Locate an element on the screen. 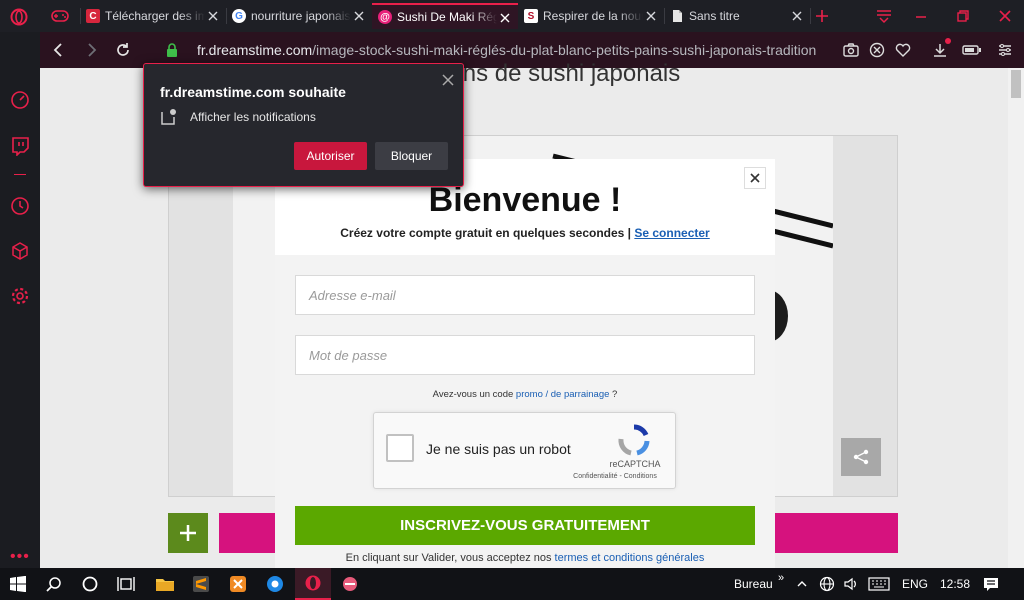 Image resolution: width=1024 pixels, height=600 pixels. language-indicator: ENG is located at coordinates (915, 584).